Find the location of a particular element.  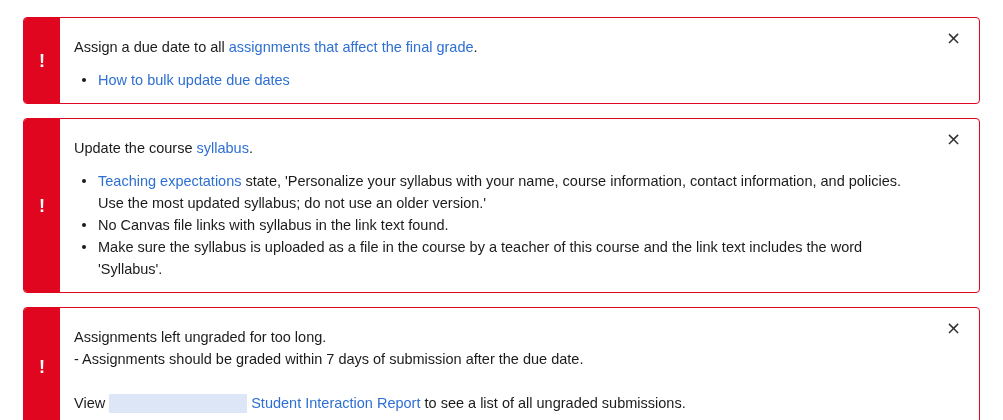

alert-message: Assign a due date to all assignments that affect the final grade. is located at coordinates (276, 47).